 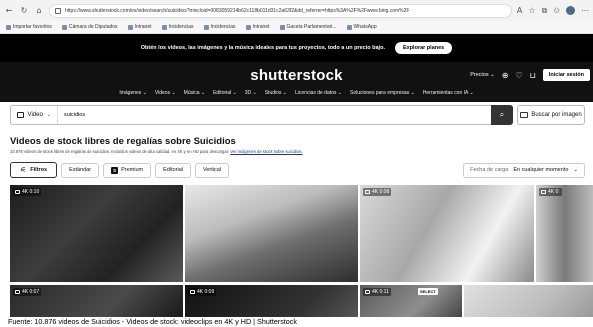 What do you see at coordinates (382, 93) in the screenshot?
I see `nav-business-solutions: Soluciones para empresas ⌄` at bounding box center [382, 93].